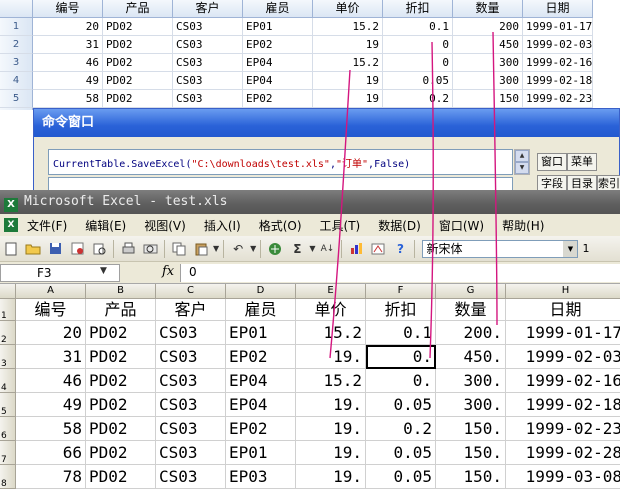 The width and height of the screenshot is (620, 496). I want to click on print-preview-icon, so click(99, 249).